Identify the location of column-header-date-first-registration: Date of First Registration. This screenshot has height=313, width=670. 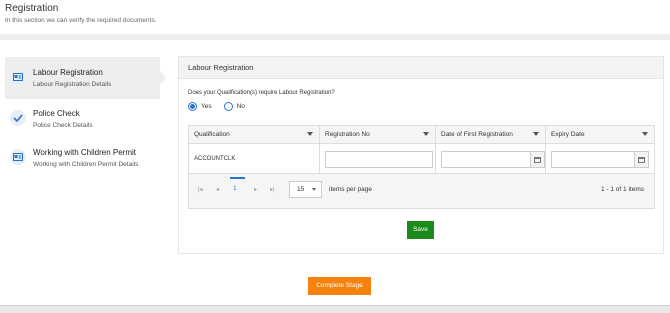
(491, 135).